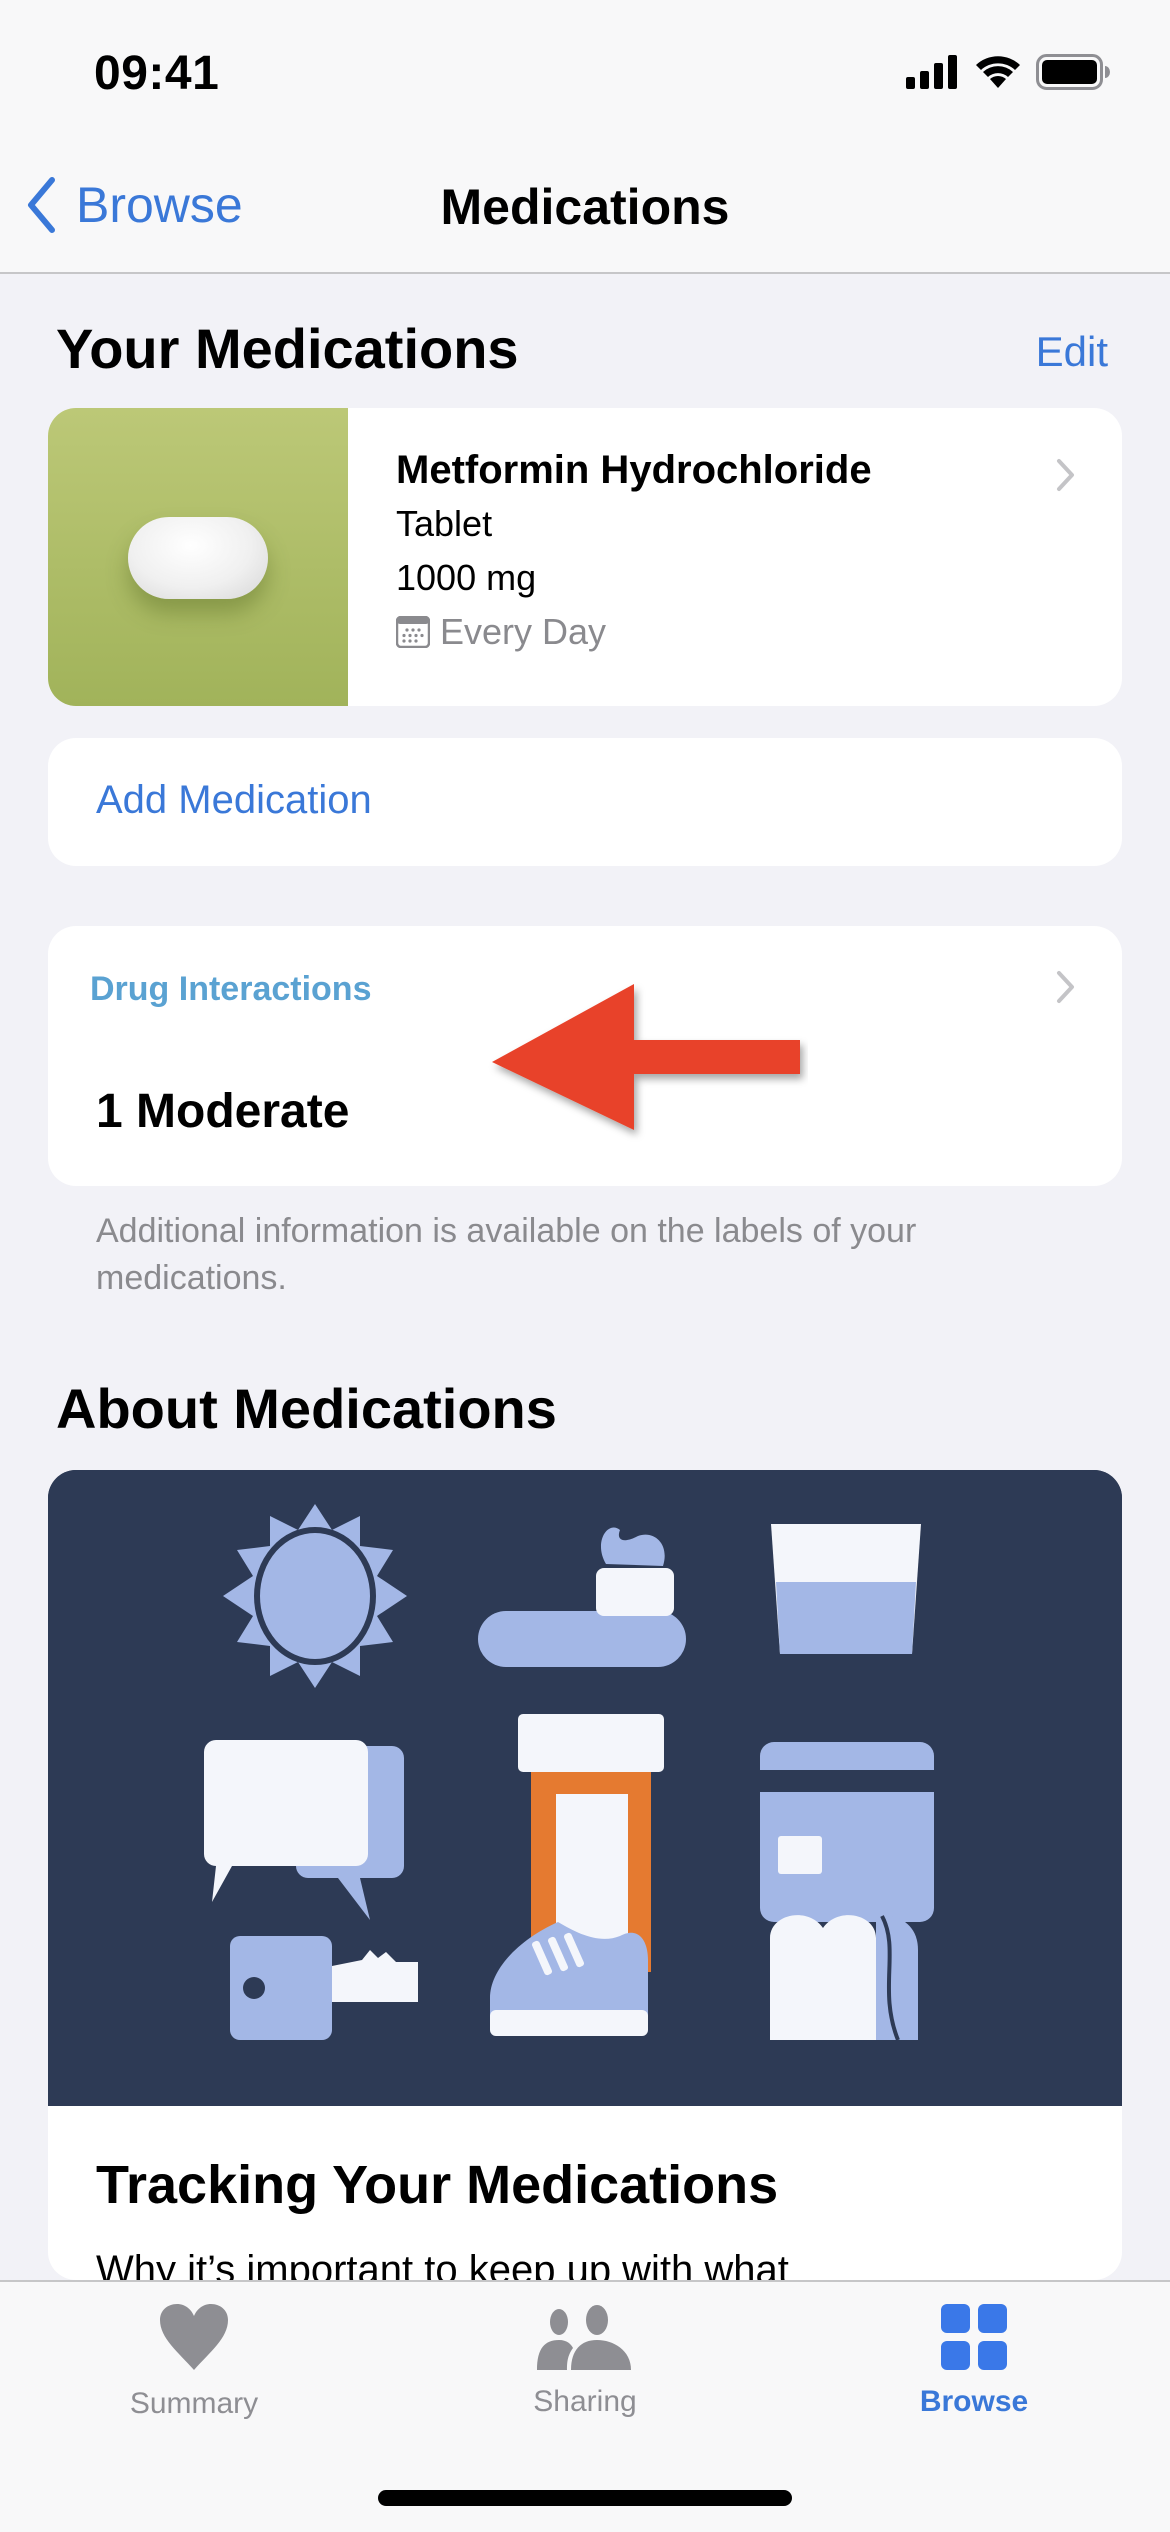  What do you see at coordinates (844, 1977) in the screenshot?
I see `bread-icon` at bounding box center [844, 1977].